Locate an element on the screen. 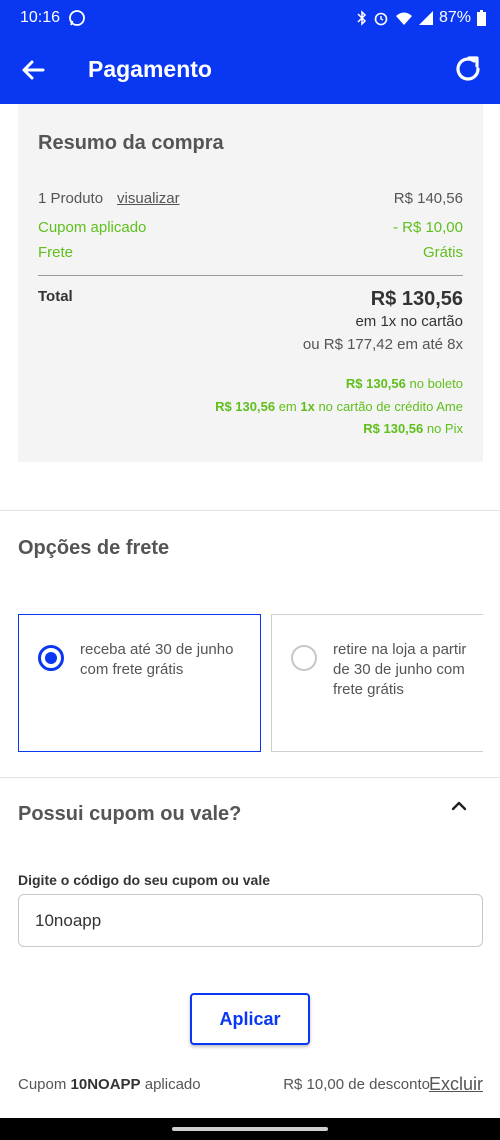  remove-coupon-link: Excluir is located at coordinates (456, 1084).